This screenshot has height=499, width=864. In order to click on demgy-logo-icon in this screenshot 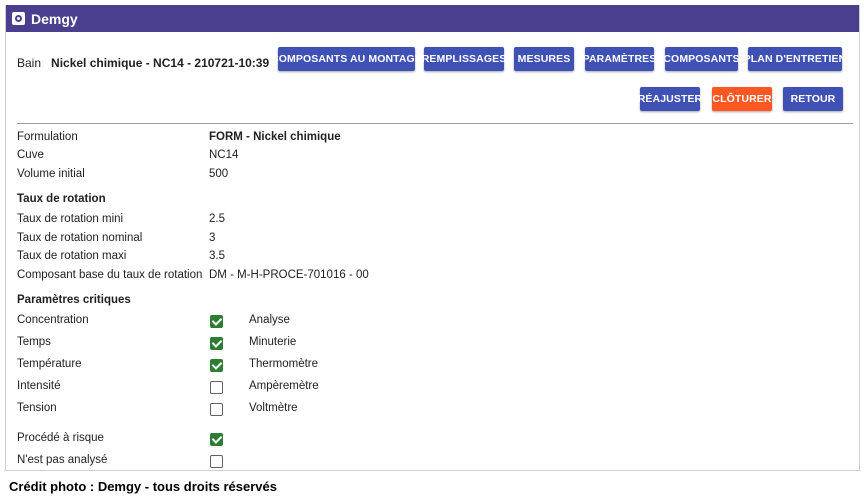, I will do `click(18, 18)`.